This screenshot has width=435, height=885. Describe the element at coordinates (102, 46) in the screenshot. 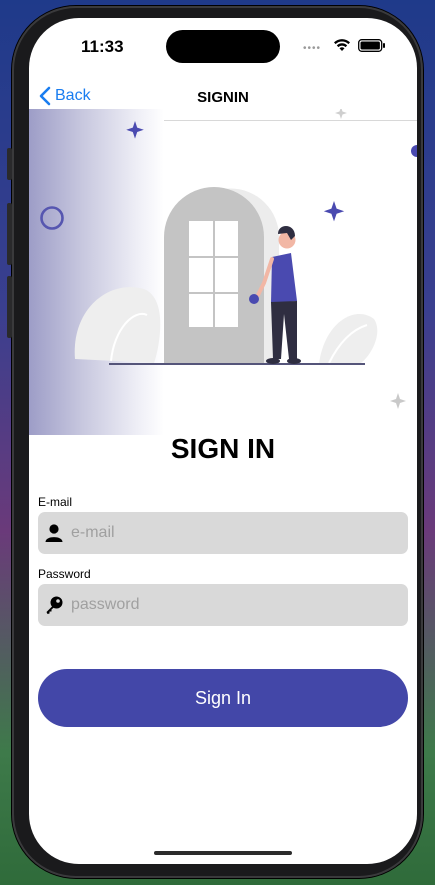

I see `status-time: 11:33` at that location.